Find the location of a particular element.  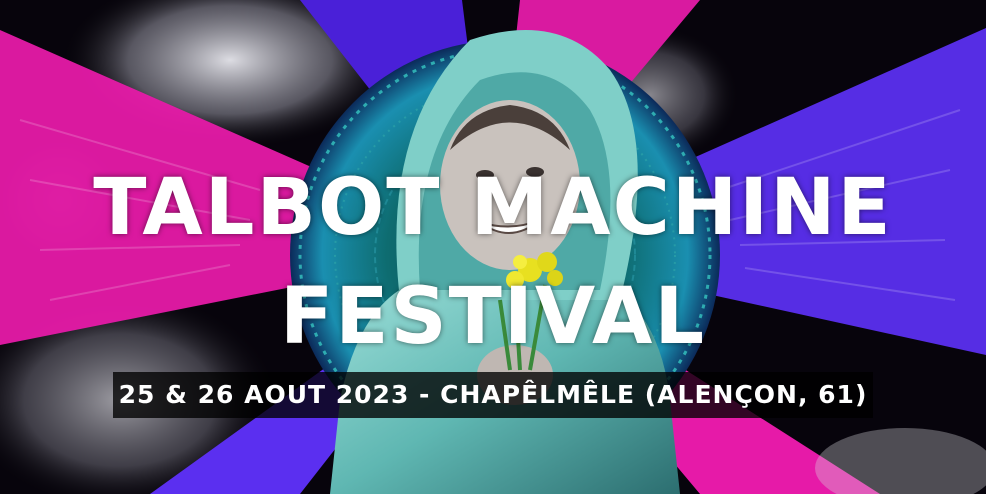

festival-title-line-2: FESTIVAL is located at coordinates (493, 317).